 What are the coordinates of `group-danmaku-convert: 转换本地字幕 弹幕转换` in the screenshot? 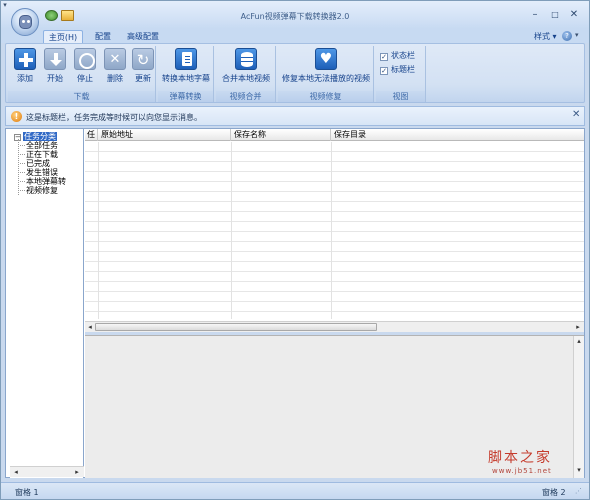 It's located at (186, 74).